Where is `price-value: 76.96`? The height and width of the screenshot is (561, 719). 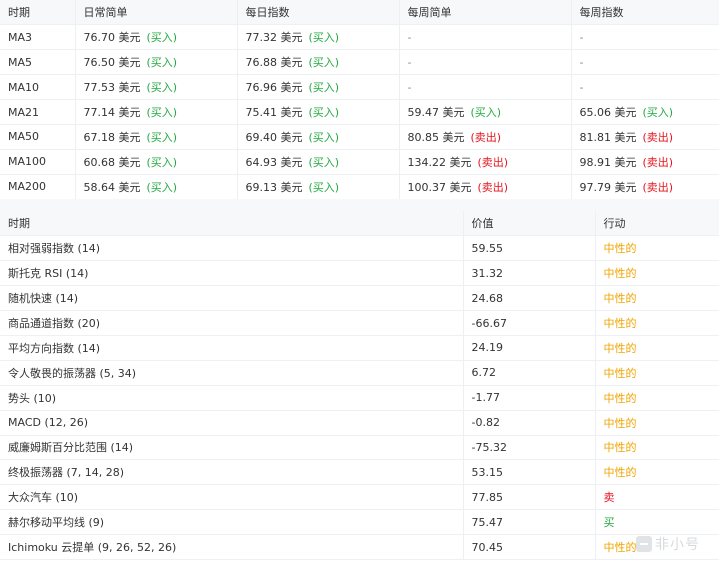 price-value: 76.96 is located at coordinates (261, 88).